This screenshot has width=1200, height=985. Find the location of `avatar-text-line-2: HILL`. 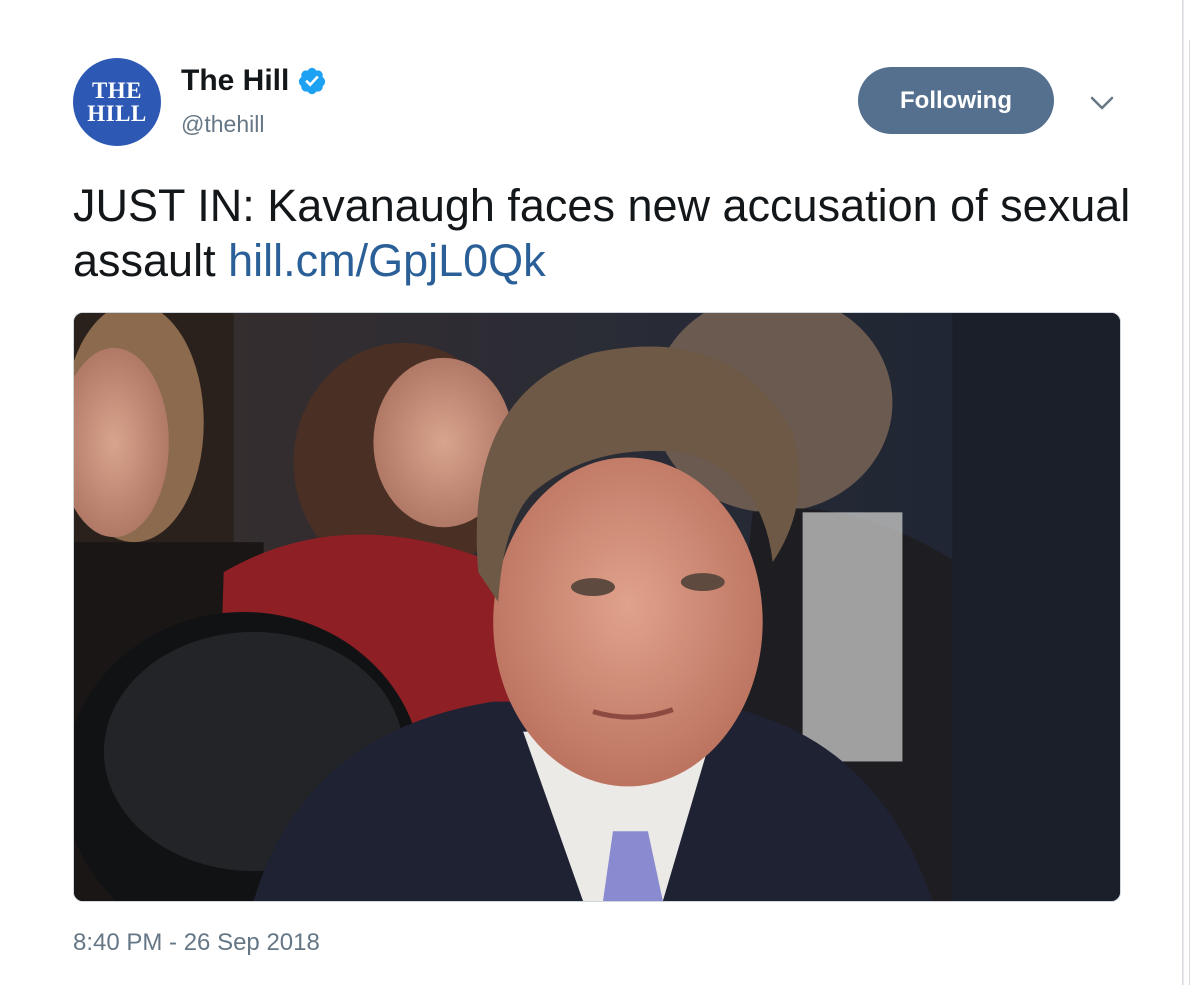

avatar-text-line-2: HILL is located at coordinates (117, 113).